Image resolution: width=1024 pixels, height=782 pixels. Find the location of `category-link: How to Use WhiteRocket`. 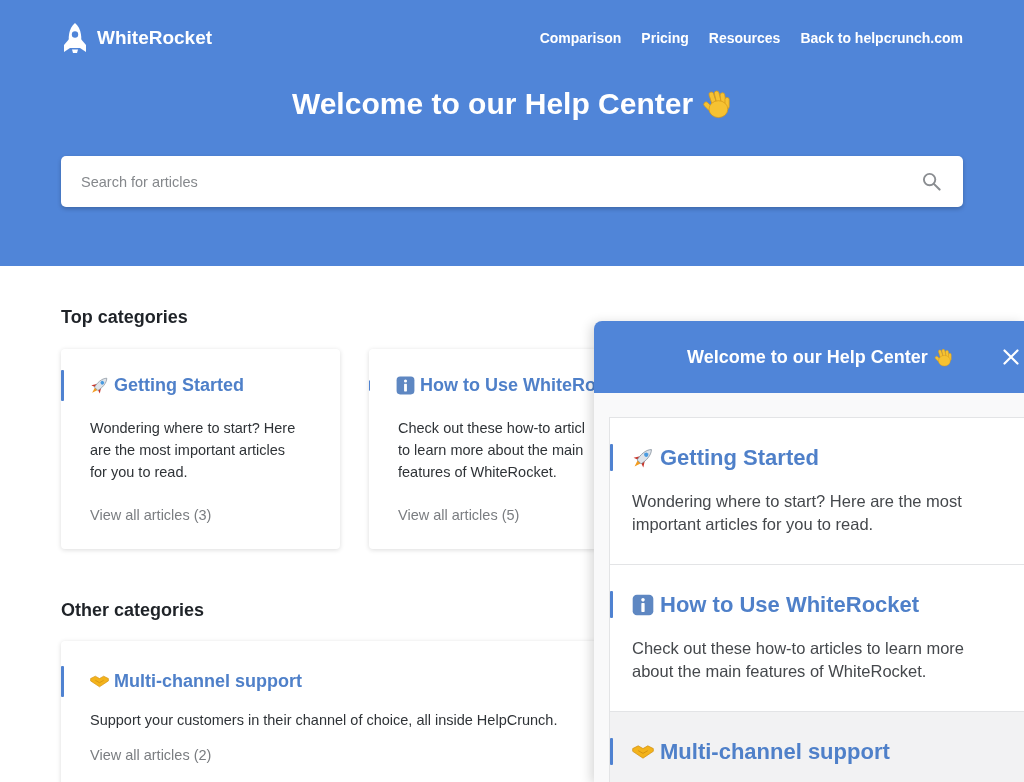

category-link: How to Use WhiteRocket is located at coordinates (776, 604).